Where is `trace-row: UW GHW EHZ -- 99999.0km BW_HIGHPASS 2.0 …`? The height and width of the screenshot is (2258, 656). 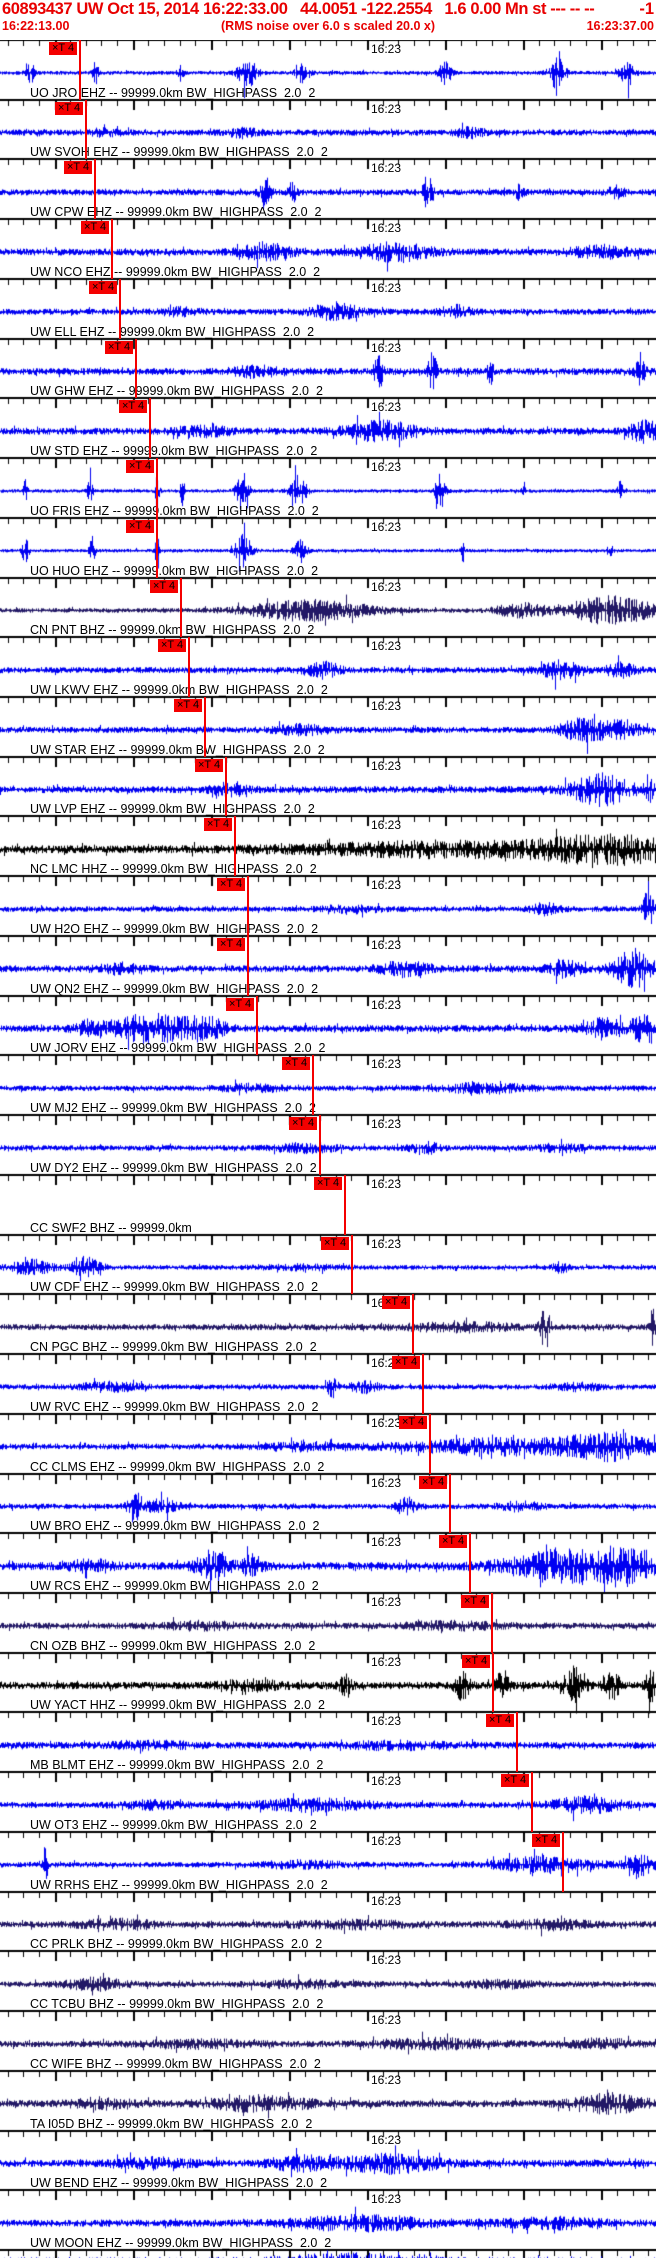
trace-row: UW GHW EHZ -- 99999.0km BW_HIGHPASS 2.0 … is located at coordinates (328, 368).